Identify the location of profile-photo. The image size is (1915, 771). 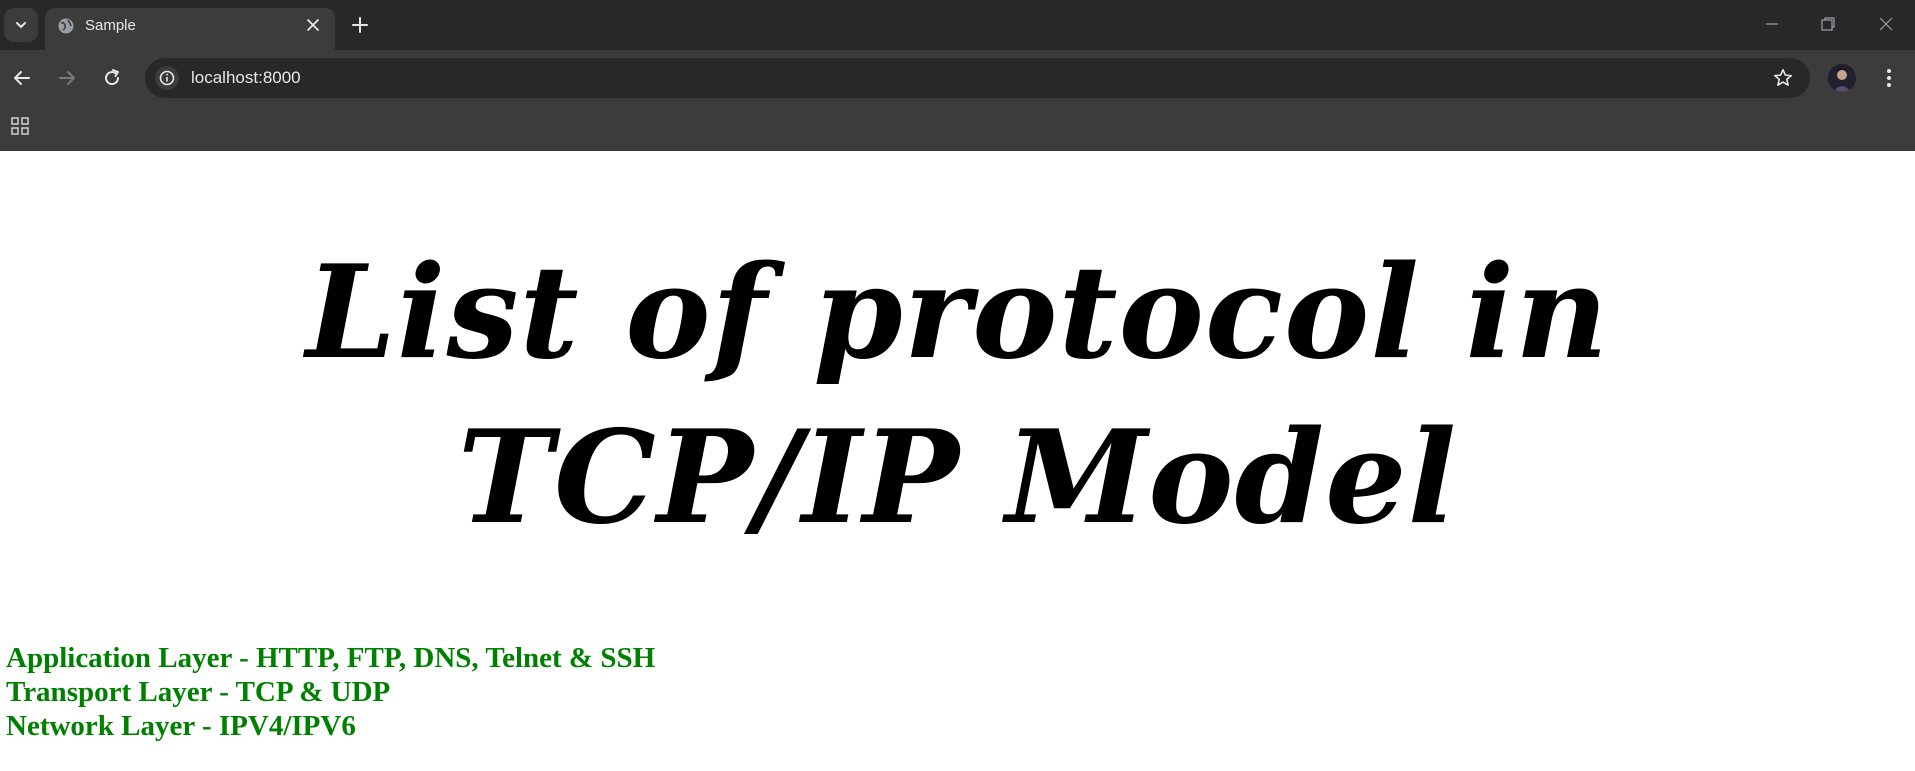
(1842, 78).